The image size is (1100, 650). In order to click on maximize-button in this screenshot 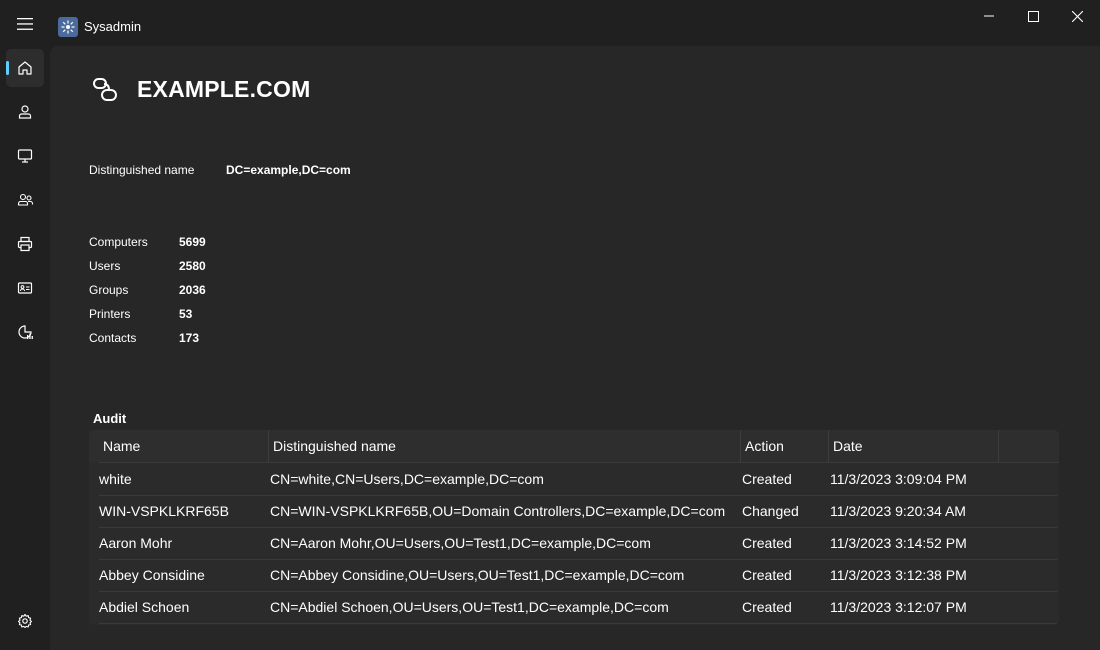, I will do `click(1033, 16)`.